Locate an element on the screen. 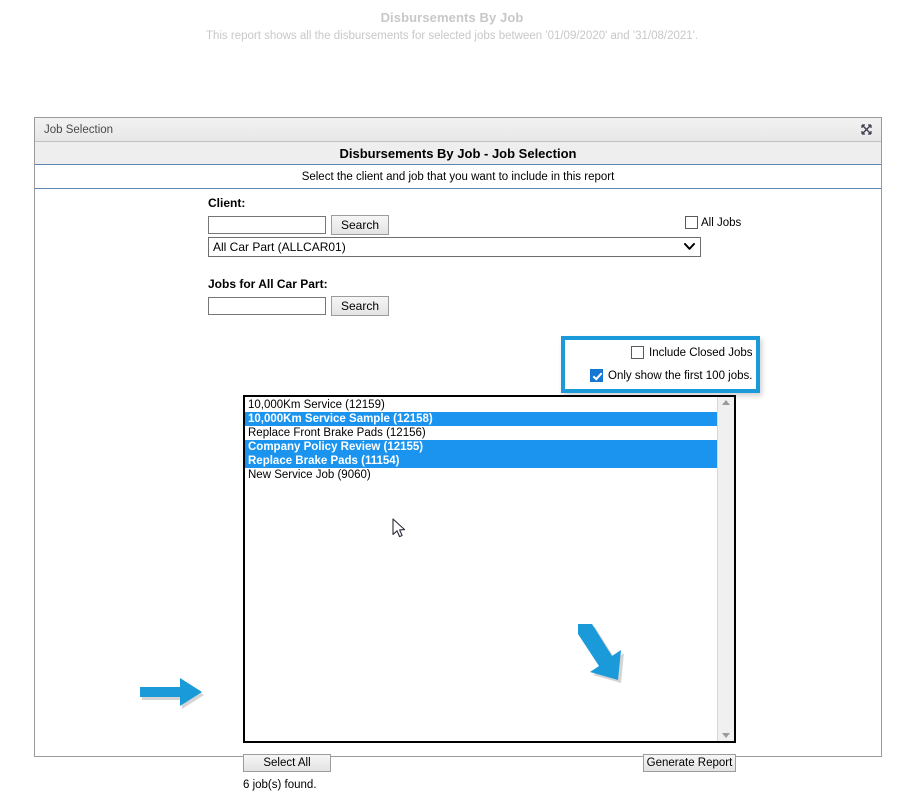 The image size is (904, 791). job-list-item: Company Policy Review (12155) is located at coordinates (481, 447).